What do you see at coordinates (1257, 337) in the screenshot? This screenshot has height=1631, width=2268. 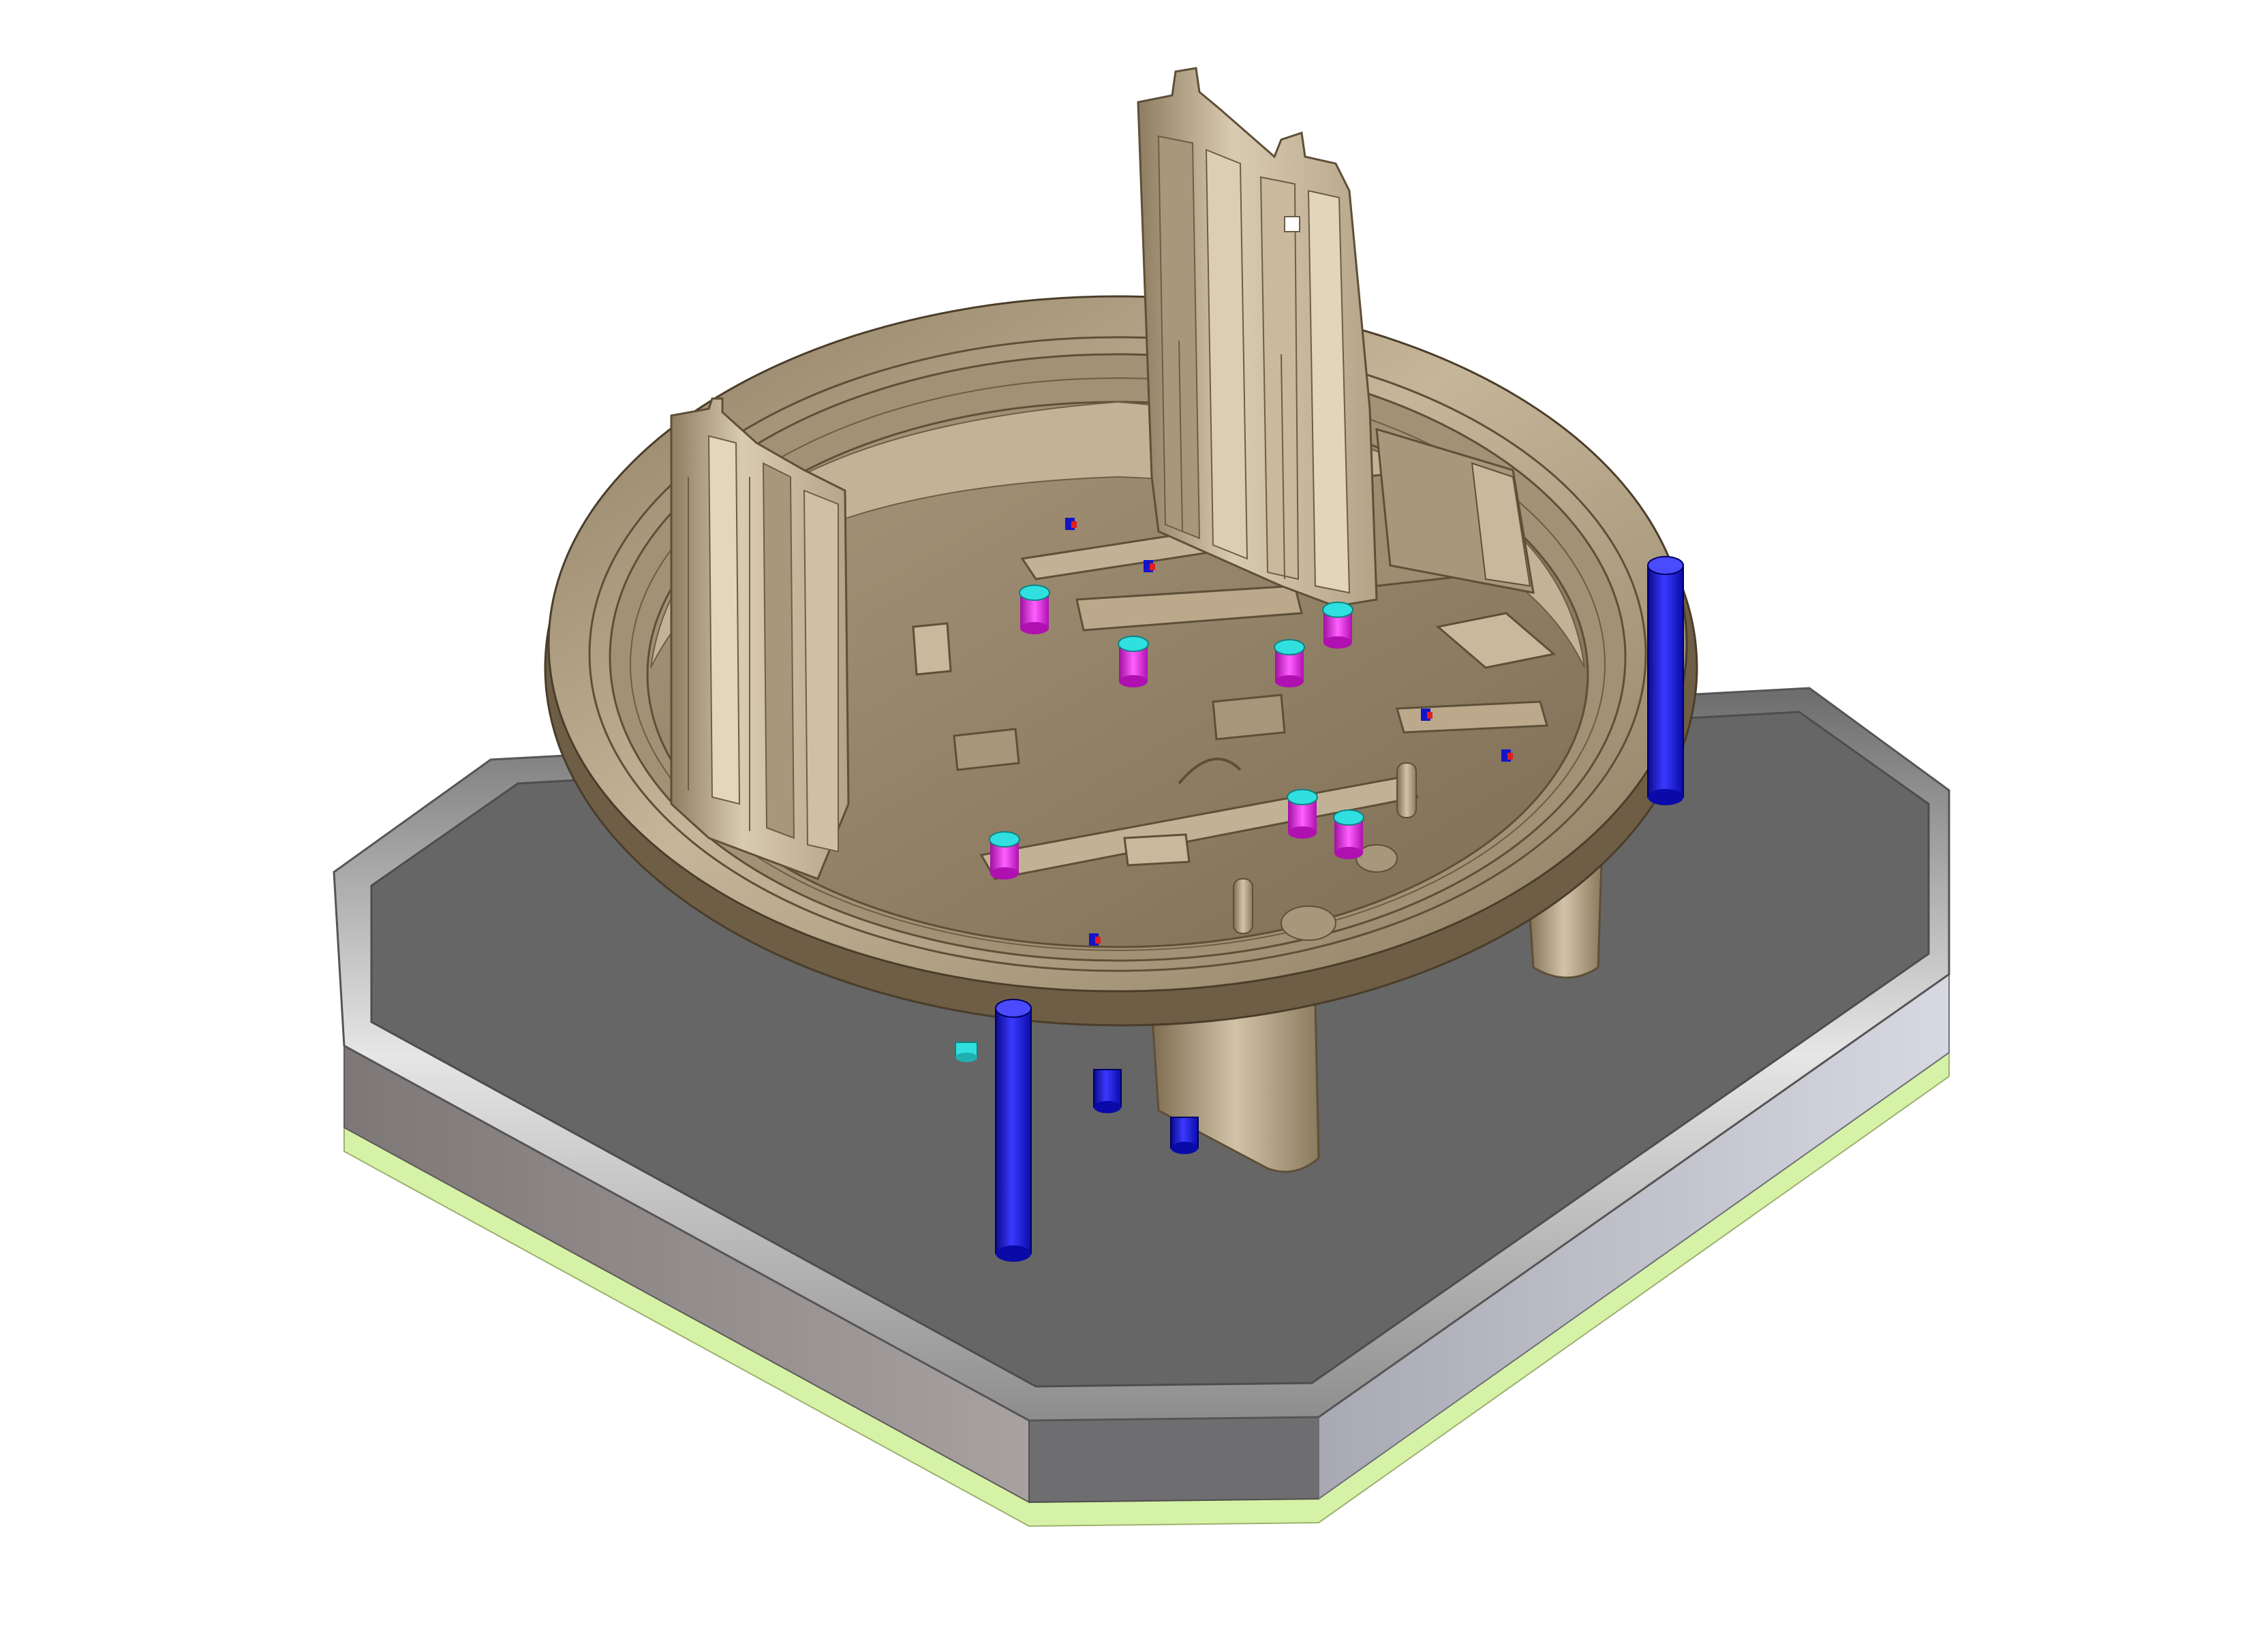 I see `tall-wall-right` at bounding box center [1257, 337].